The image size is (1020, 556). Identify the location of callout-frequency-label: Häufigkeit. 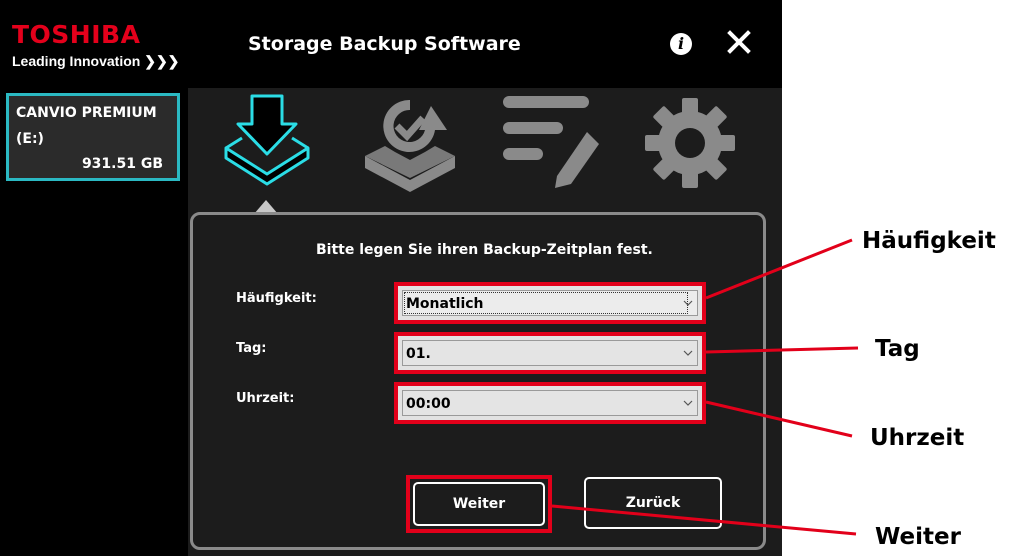
(929, 241).